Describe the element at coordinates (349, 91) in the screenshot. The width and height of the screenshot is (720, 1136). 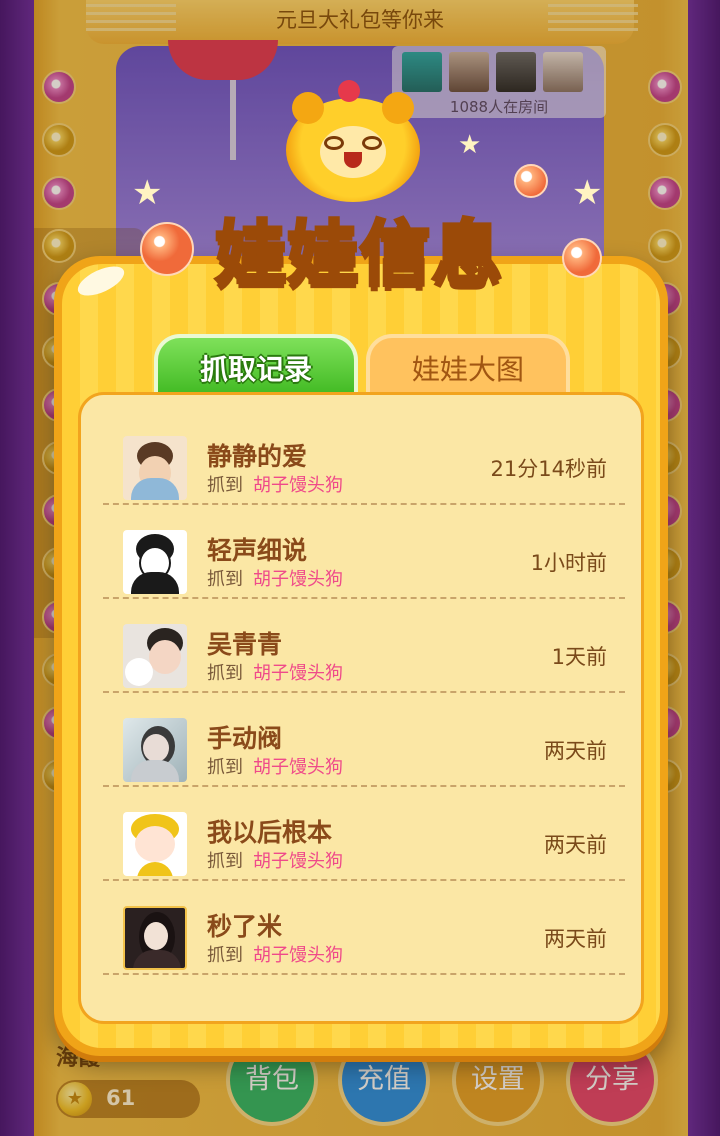
I see `mascot-hat` at that location.